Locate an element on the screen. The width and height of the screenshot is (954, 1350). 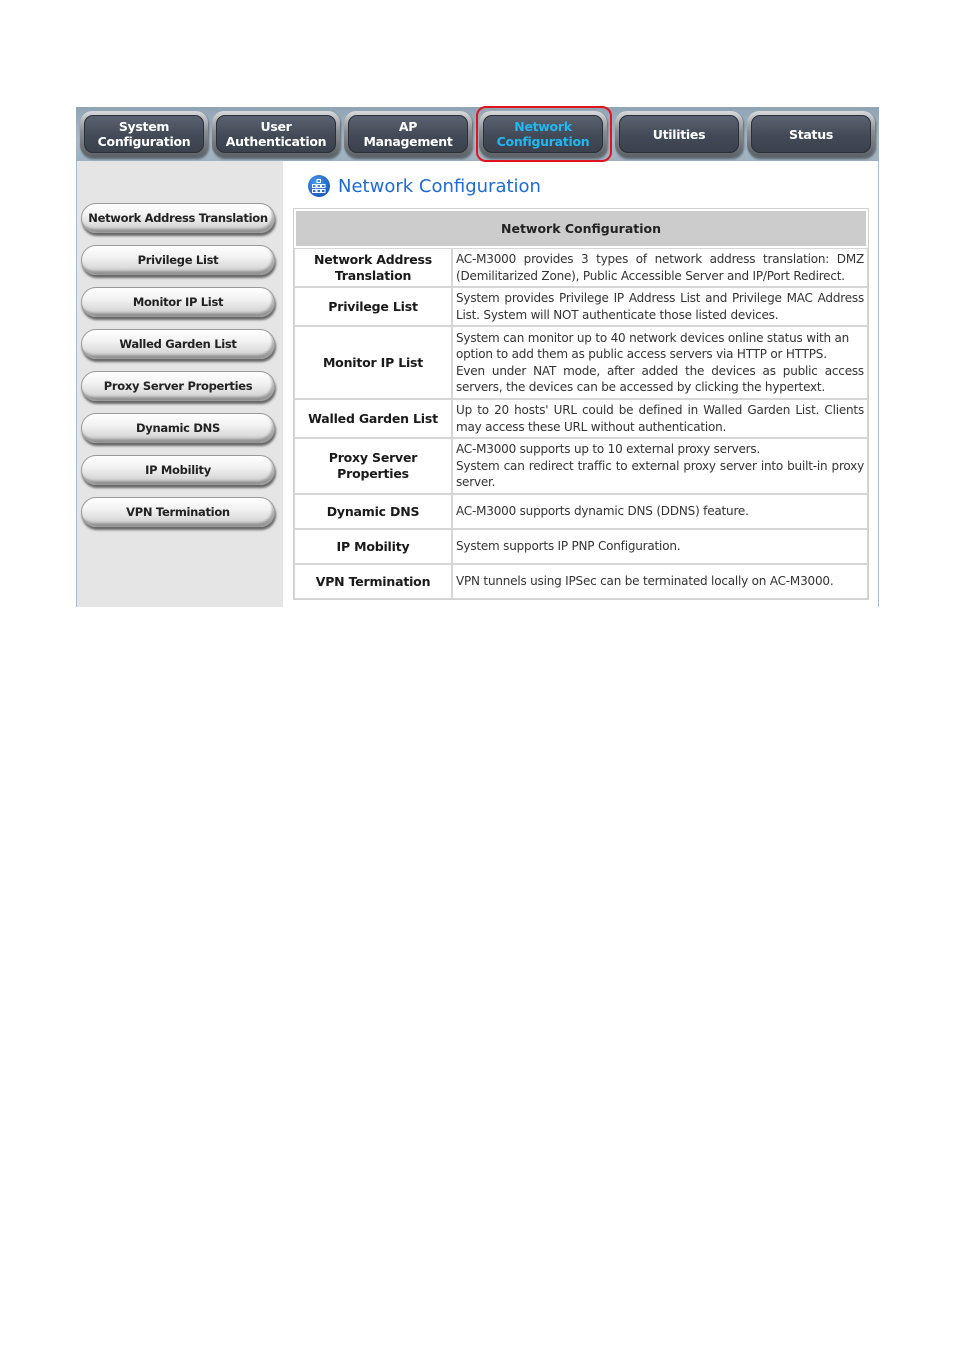
feature-name: Monitor IP List is located at coordinates (373, 362).